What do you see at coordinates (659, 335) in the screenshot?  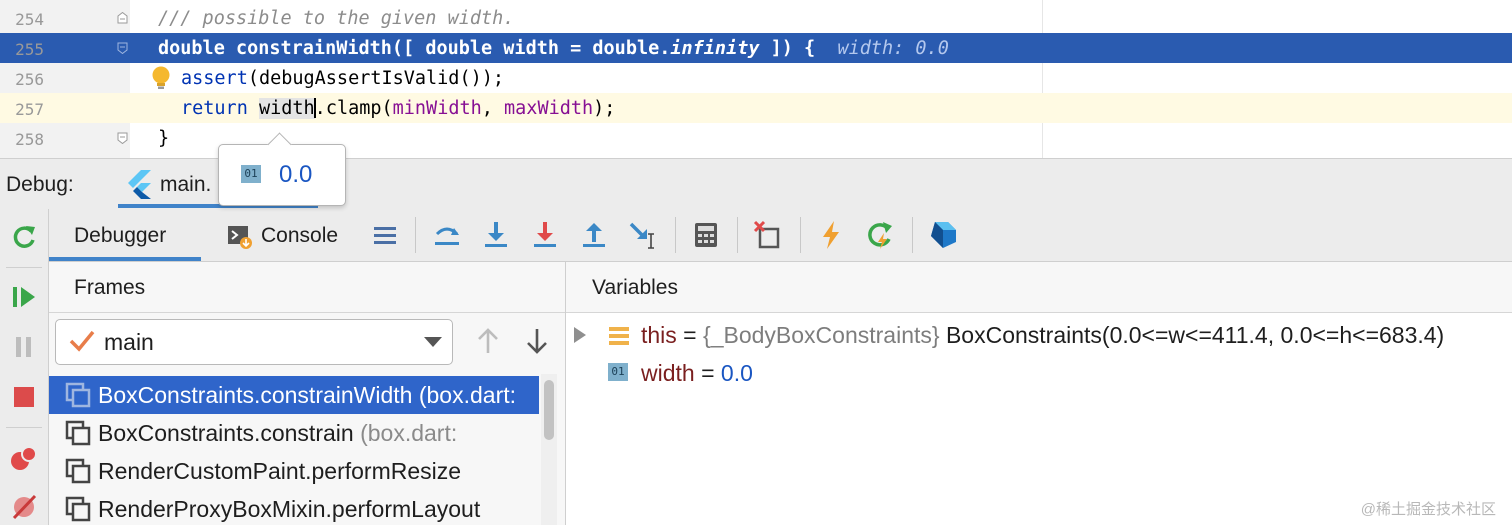 I see `variable-name: this` at bounding box center [659, 335].